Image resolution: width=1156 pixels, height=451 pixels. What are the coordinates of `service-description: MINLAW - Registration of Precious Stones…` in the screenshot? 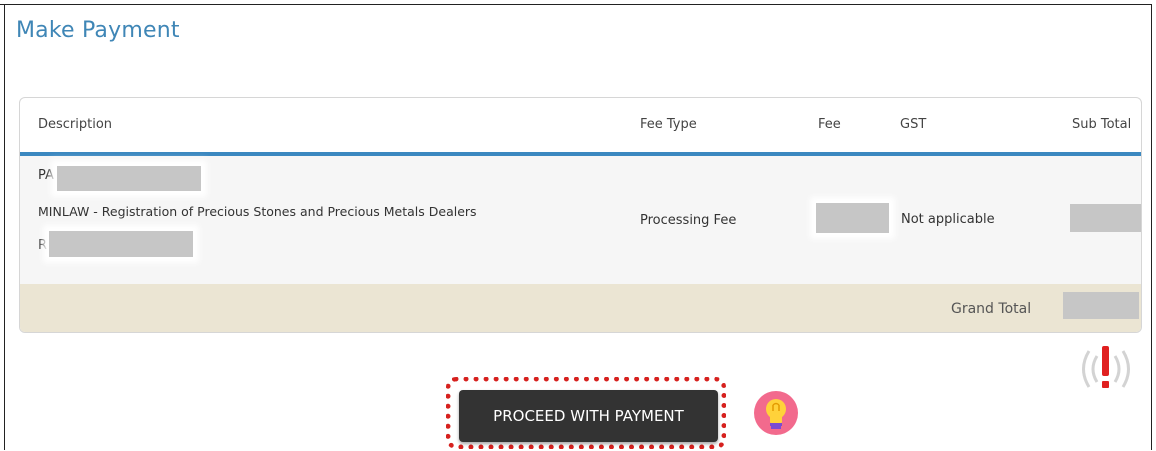 It's located at (257, 211).